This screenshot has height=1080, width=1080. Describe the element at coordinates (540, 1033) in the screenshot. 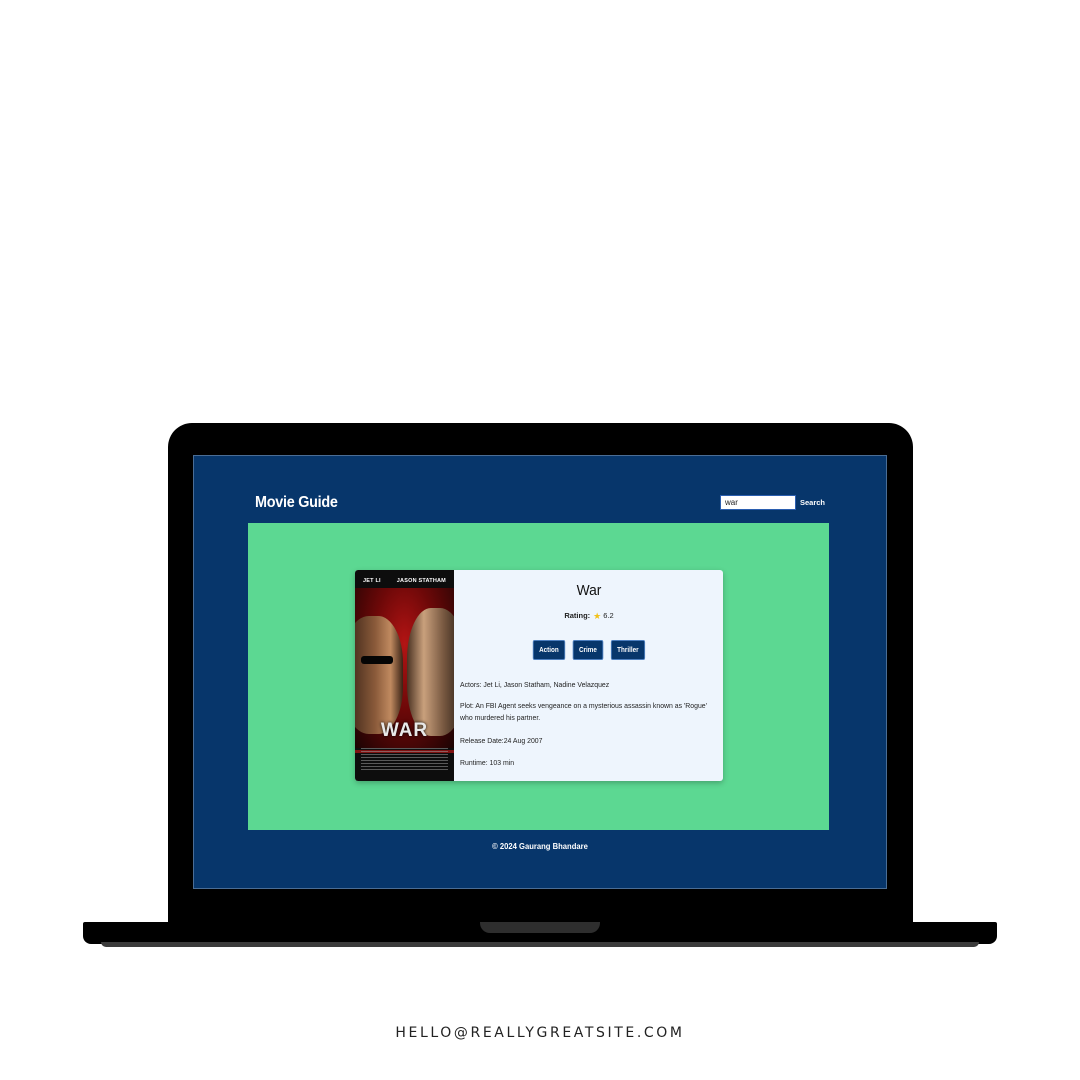

I see `contact-email: HELLO@REALLYGREATSITE.COM` at that location.